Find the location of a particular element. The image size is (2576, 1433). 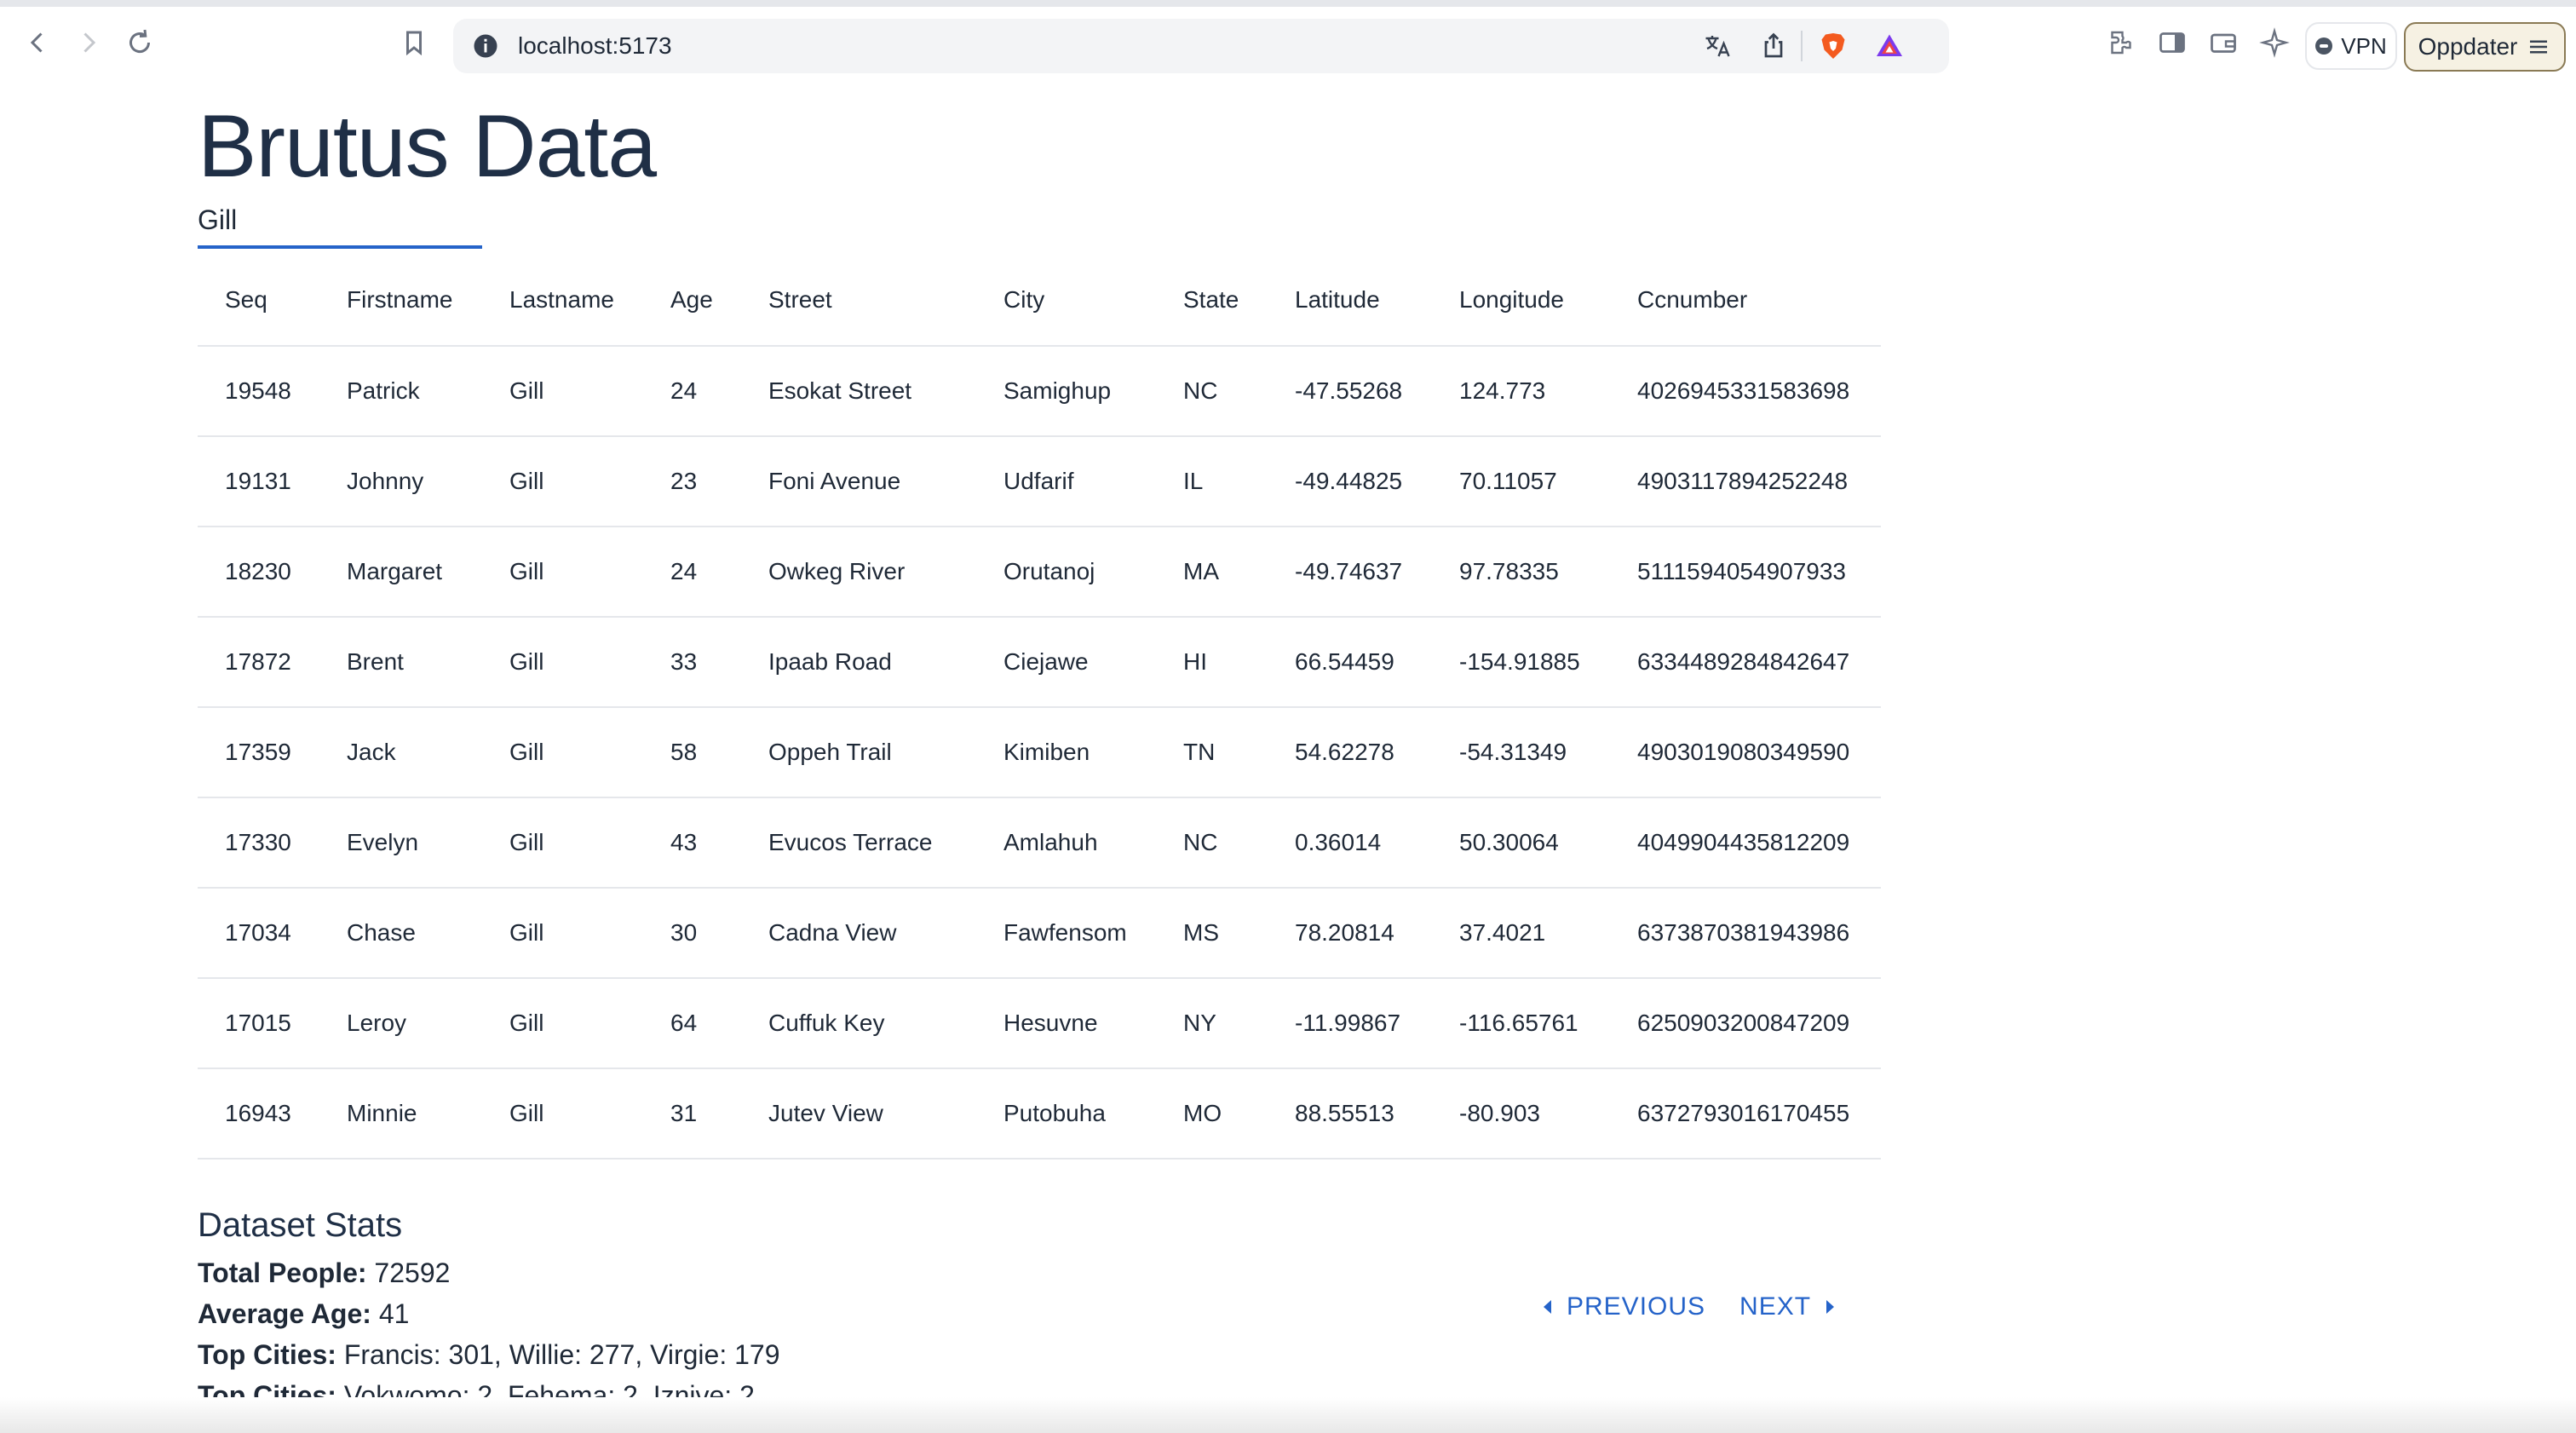

cell-city: Fawfensom is located at coordinates (1066, 933).